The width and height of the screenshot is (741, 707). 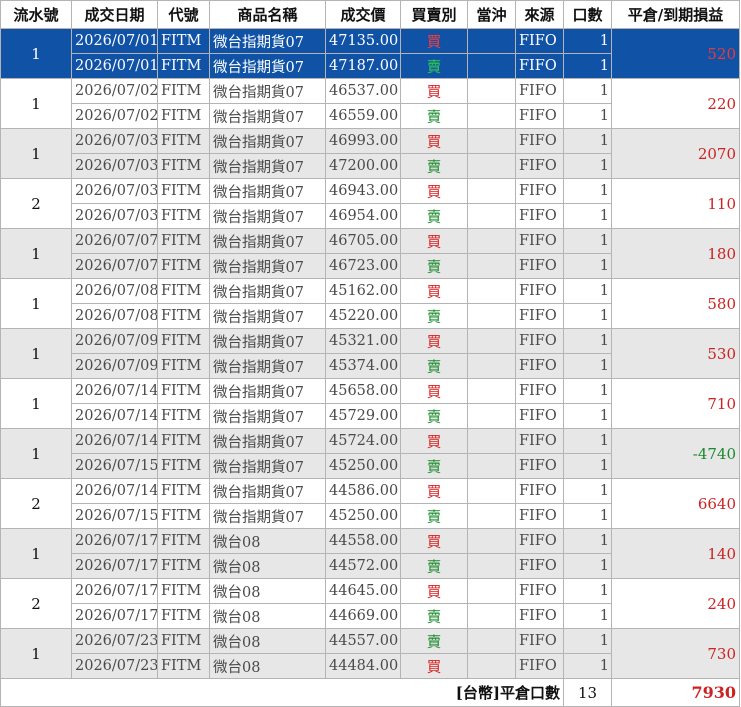 What do you see at coordinates (491, 14) in the screenshot?
I see `col-header-daytrade: 當沖` at bounding box center [491, 14].